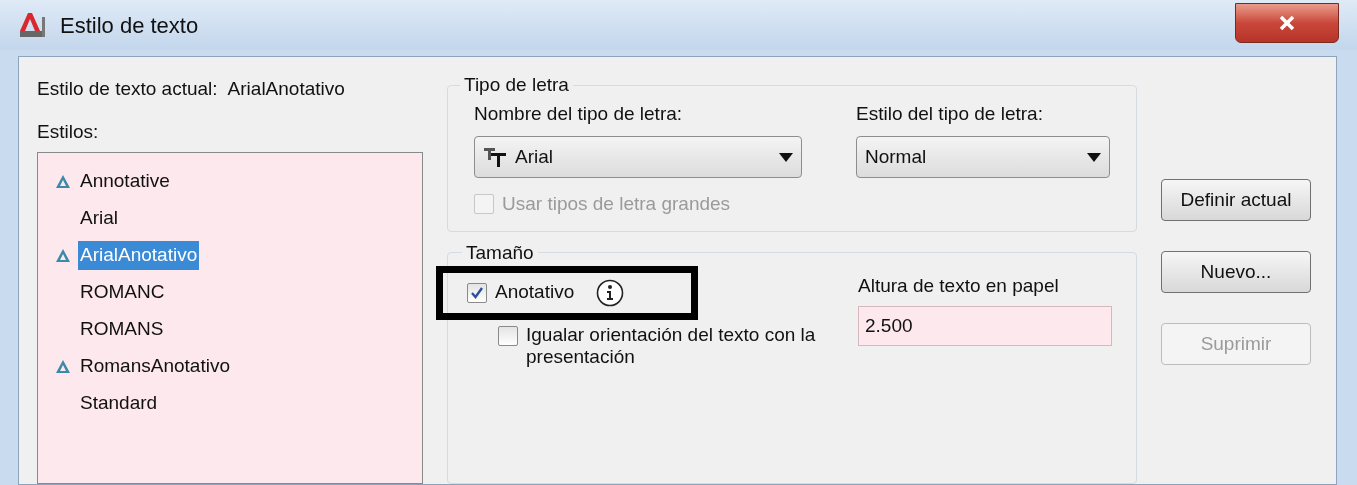  I want to click on style-item: ArialAnotativo, so click(139, 255).